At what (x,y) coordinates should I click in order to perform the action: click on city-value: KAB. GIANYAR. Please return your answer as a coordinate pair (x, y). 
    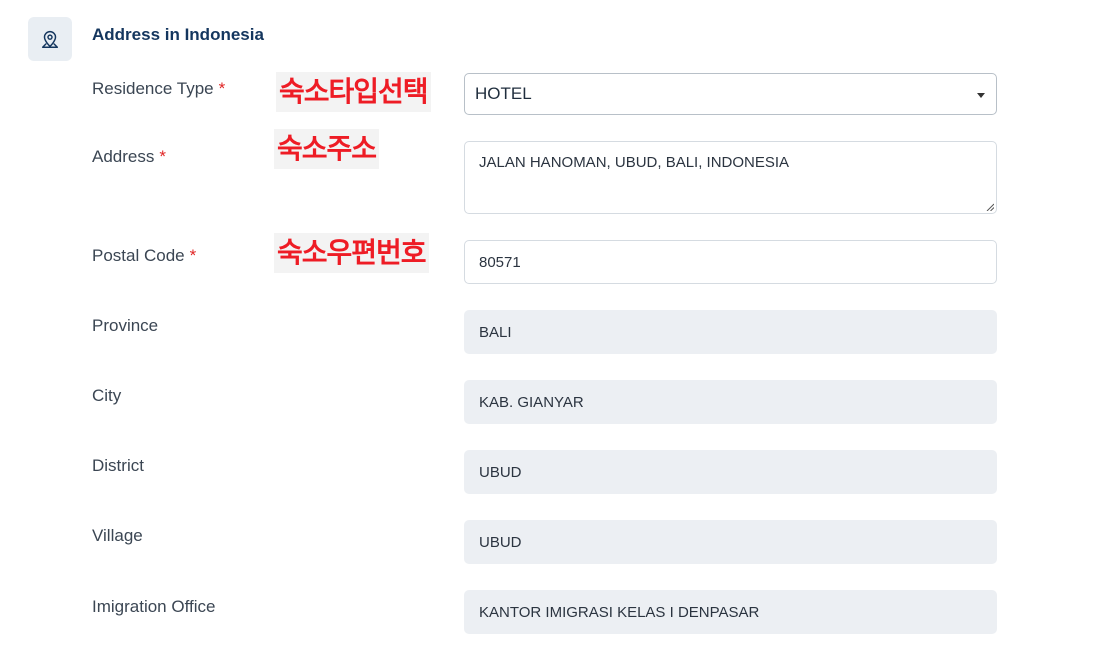
    Looking at the image, I should click on (531, 402).